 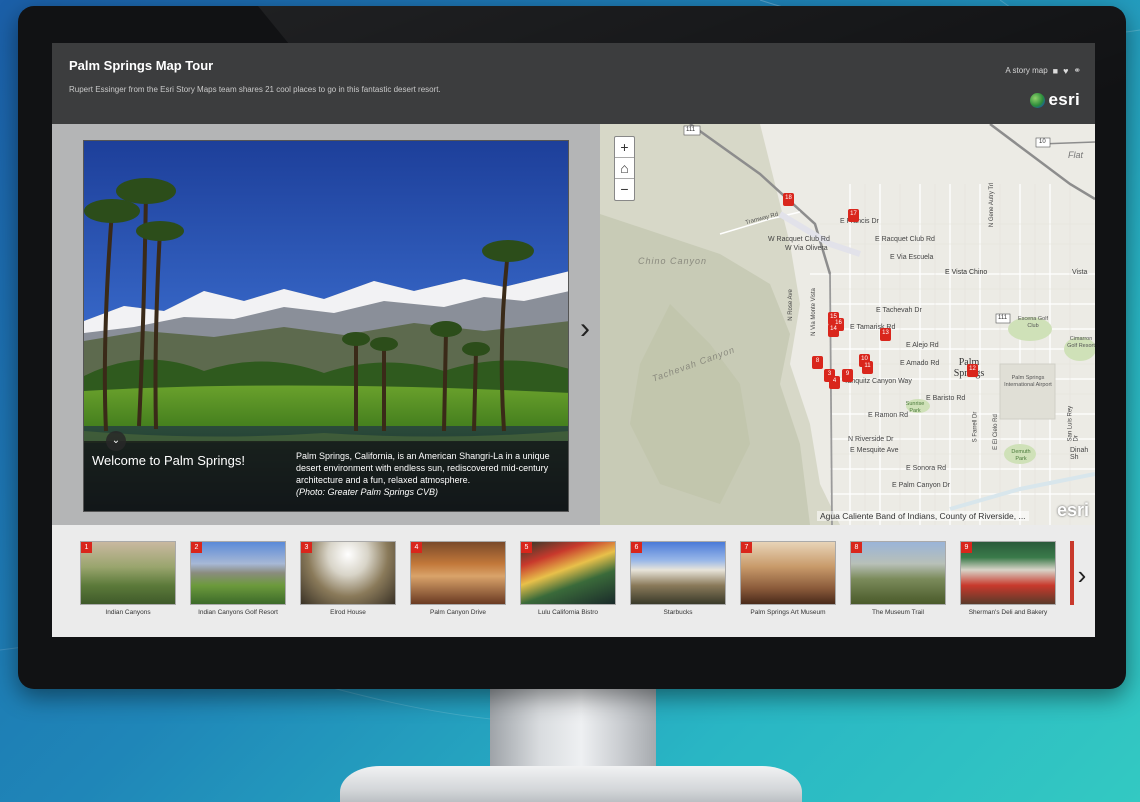 What do you see at coordinates (306, 547) in the screenshot?
I see `thumb-number: 3` at bounding box center [306, 547].